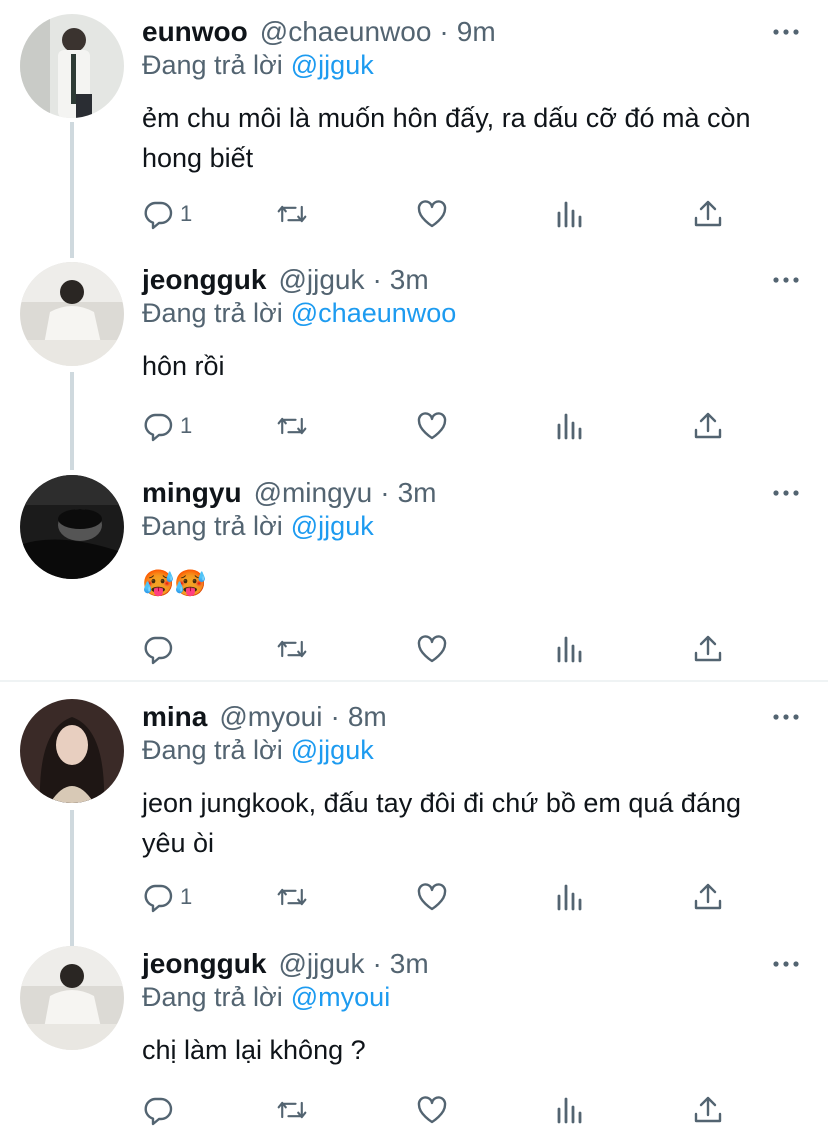 The height and width of the screenshot is (1141, 828). Describe the element at coordinates (192, 493) in the screenshot. I see `display-name: mingyu` at that location.